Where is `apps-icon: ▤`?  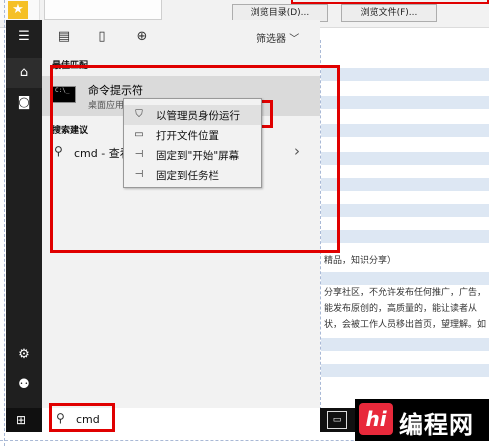 apps-icon: ▤ is located at coordinates (64, 37).